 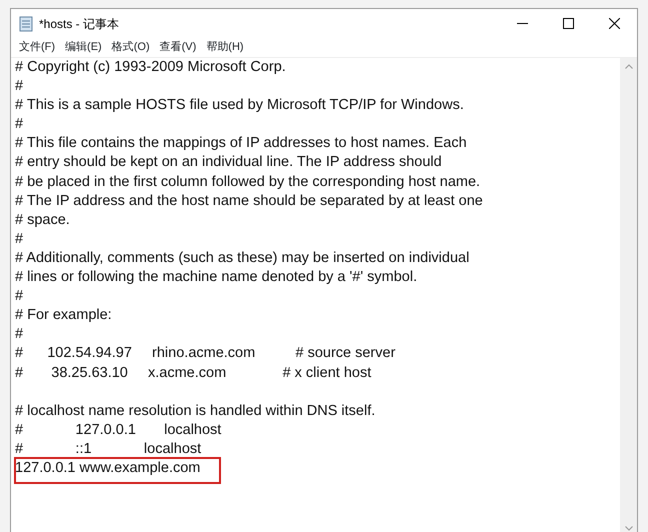 What do you see at coordinates (216, 277) in the screenshot?
I see `text-line: # lines or following the machine name denoted by a '#' symbol.` at bounding box center [216, 277].